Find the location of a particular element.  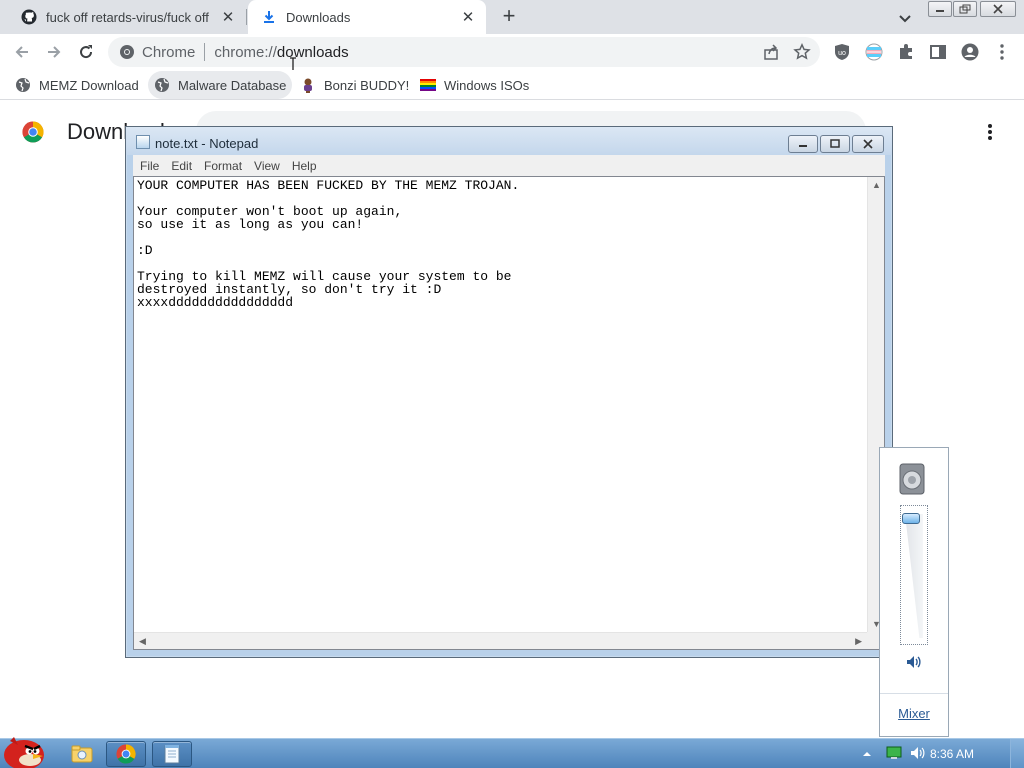

notepad-title: note.txt - Notepad is located at coordinates (207, 143).